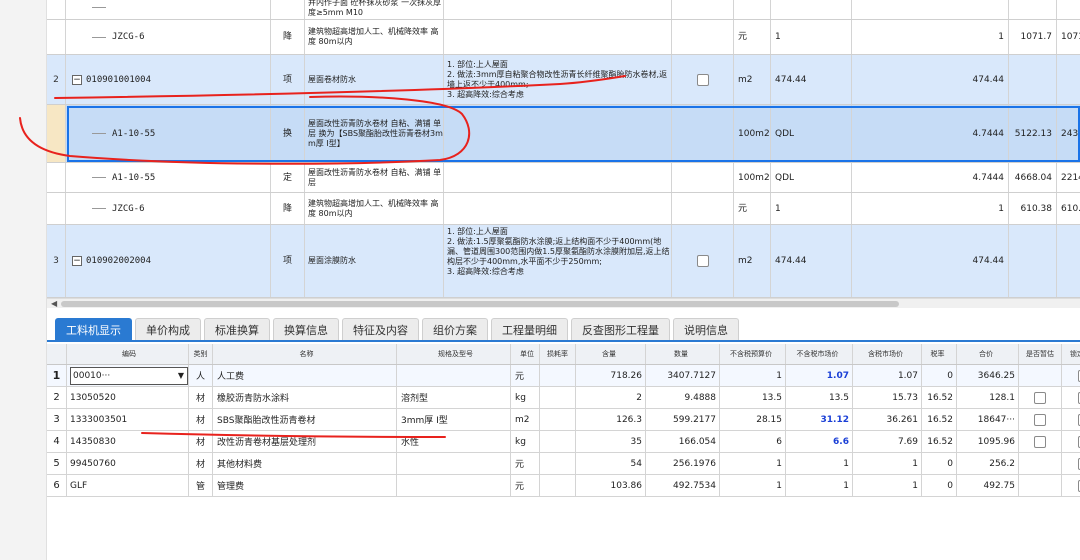 The height and width of the screenshot is (560, 1080). Describe the element at coordinates (819, 419) in the screenshot. I see `resource-market-price: 31.12` at that location.